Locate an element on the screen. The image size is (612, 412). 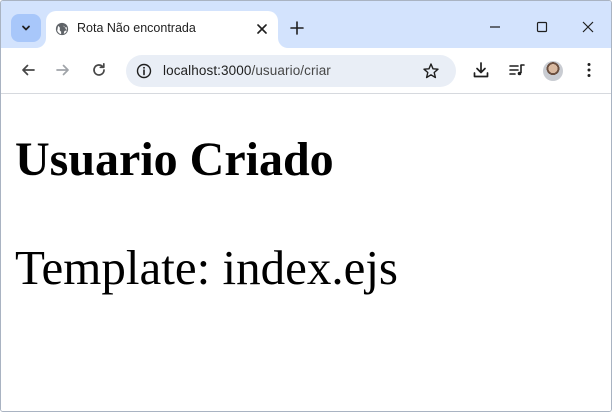
active-tab: Rota Não encontrada is located at coordinates (162, 29).